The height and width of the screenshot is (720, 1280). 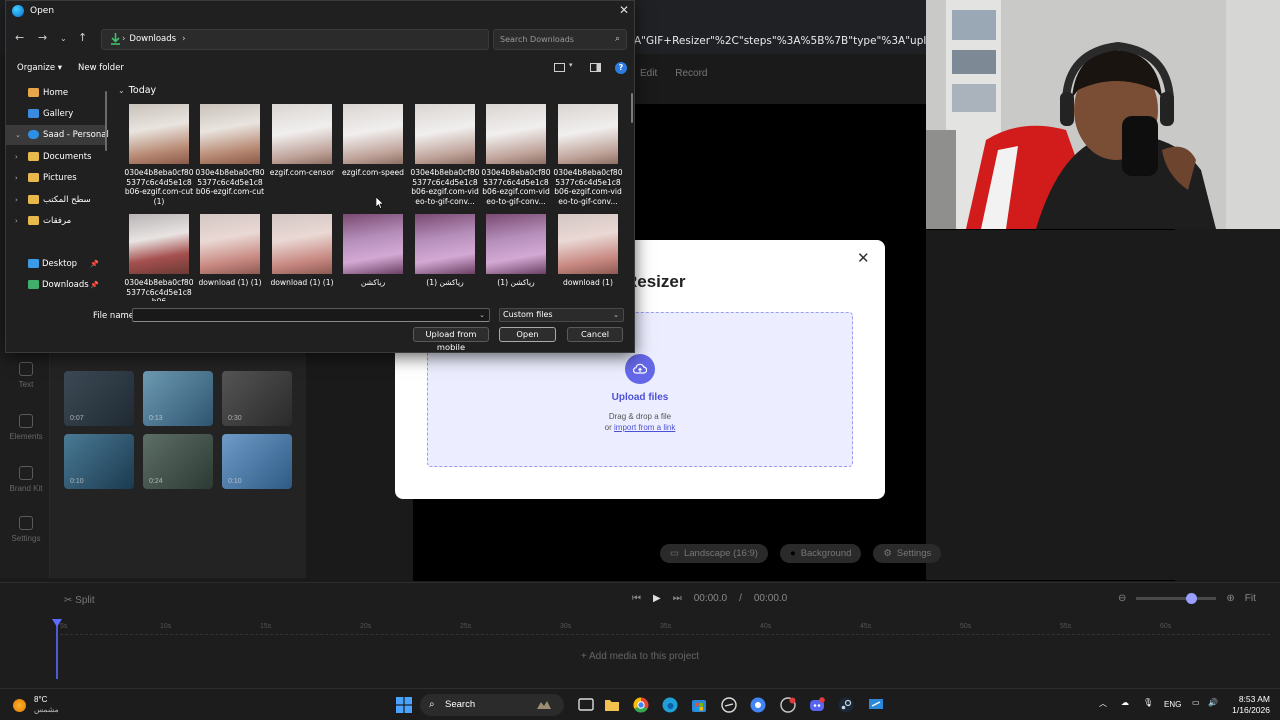 What do you see at coordinates (106, 121) in the screenshot?
I see `nav-scrollbar` at bounding box center [106, 121].